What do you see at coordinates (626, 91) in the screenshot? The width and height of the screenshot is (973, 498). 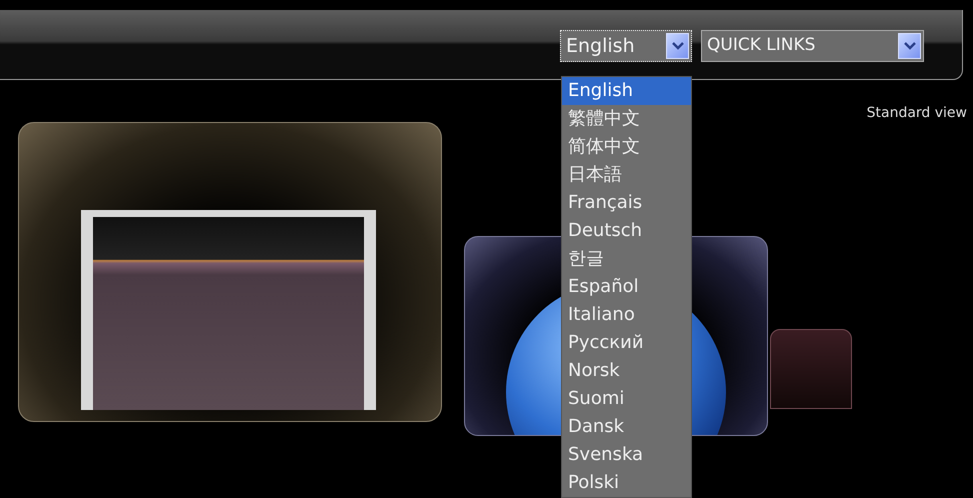 I see `language-option: English` at bounding box center [626, 91].